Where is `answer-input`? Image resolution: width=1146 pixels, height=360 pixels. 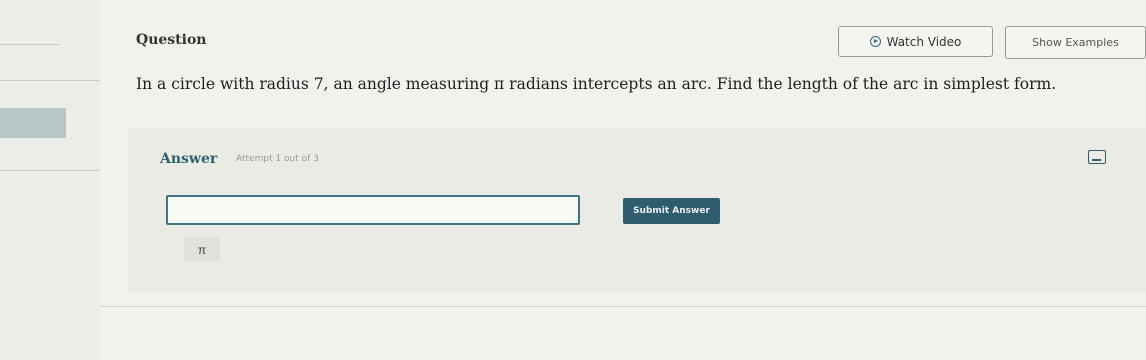 answer-input is located at coordinates (373, 210).